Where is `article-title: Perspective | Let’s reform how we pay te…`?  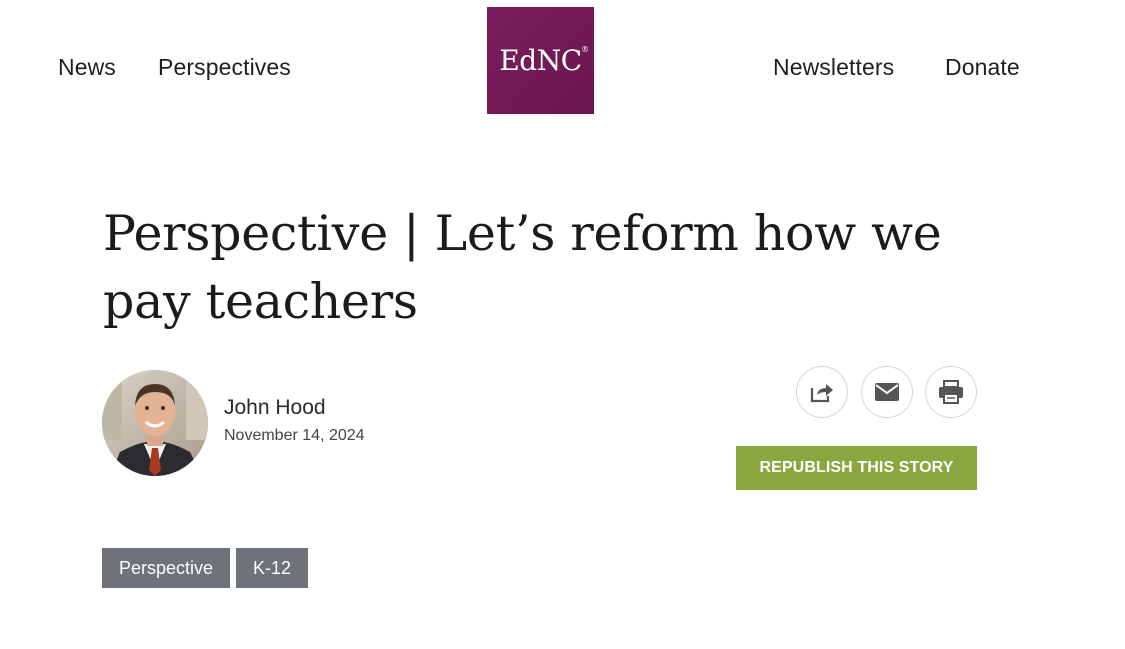 article-title: Perspective | Let’s reform how we pay te… is located at coordinates (522, 267).